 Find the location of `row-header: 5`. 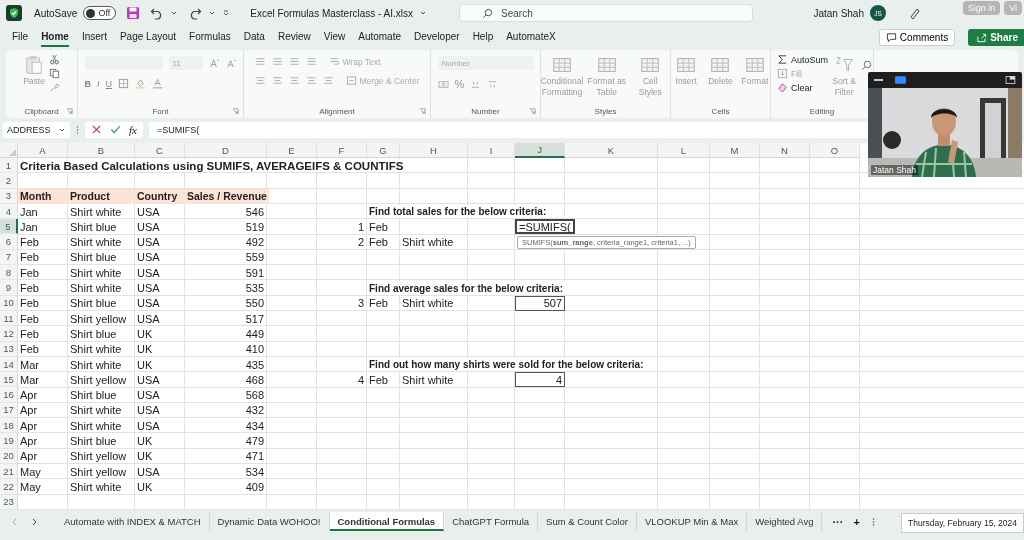

row-header: 5 is located at coordinates (9, 227).